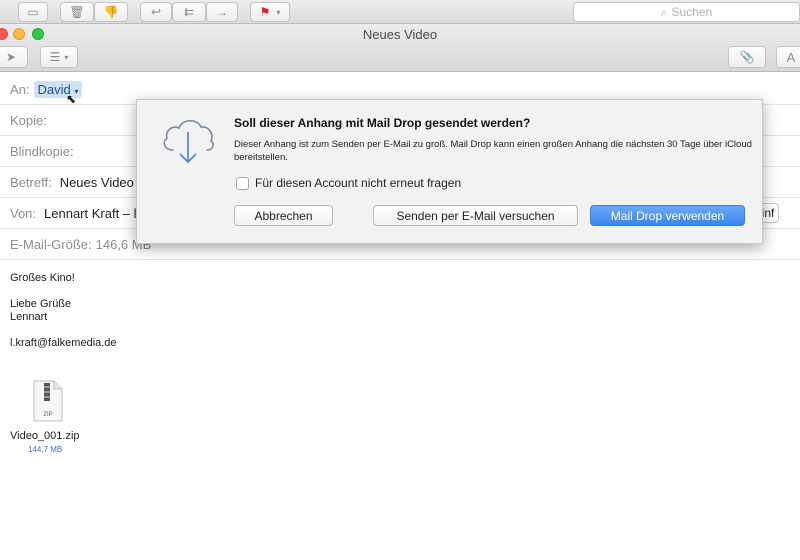 The height and width of the screenshot is (560, 800). I want to click on try-email-button: Senden per E-Mail versuchen, so click(475, 215).